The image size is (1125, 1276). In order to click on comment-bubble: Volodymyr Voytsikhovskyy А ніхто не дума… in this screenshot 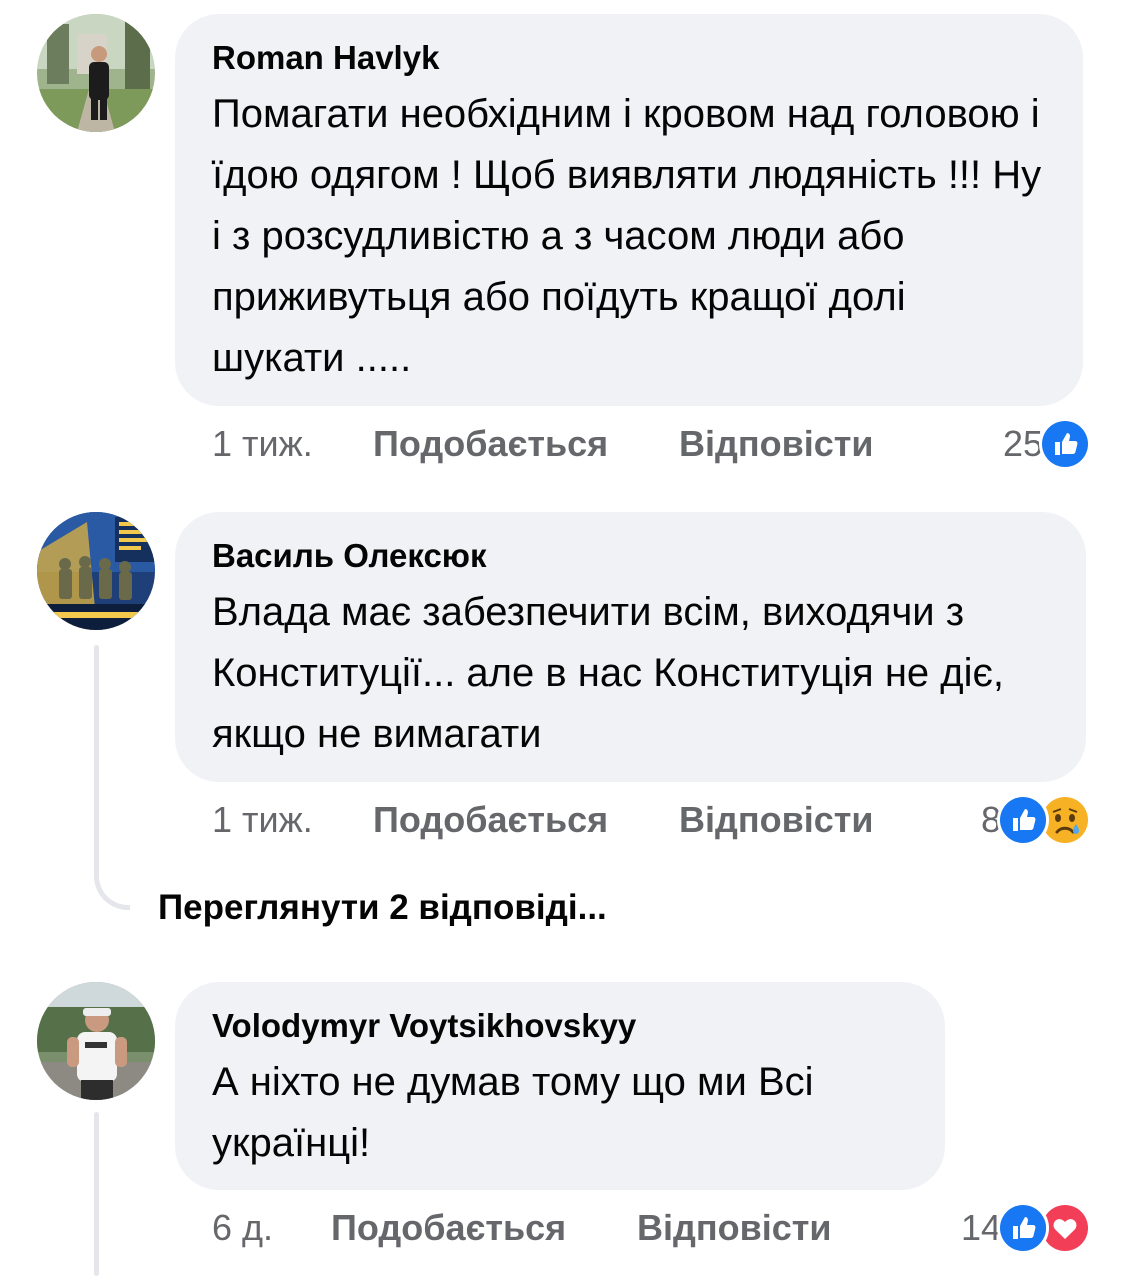, I will do `click(560, 1086)`.